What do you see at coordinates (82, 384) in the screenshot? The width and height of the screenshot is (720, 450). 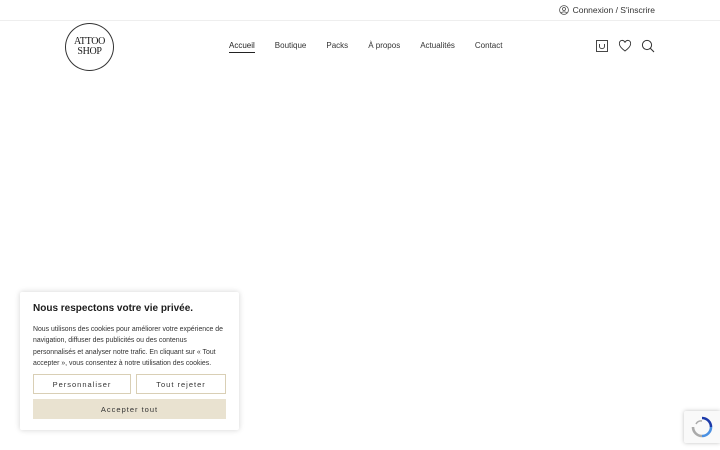 I see `customize-button: Personnaliser` at bounding box center [82, 384].